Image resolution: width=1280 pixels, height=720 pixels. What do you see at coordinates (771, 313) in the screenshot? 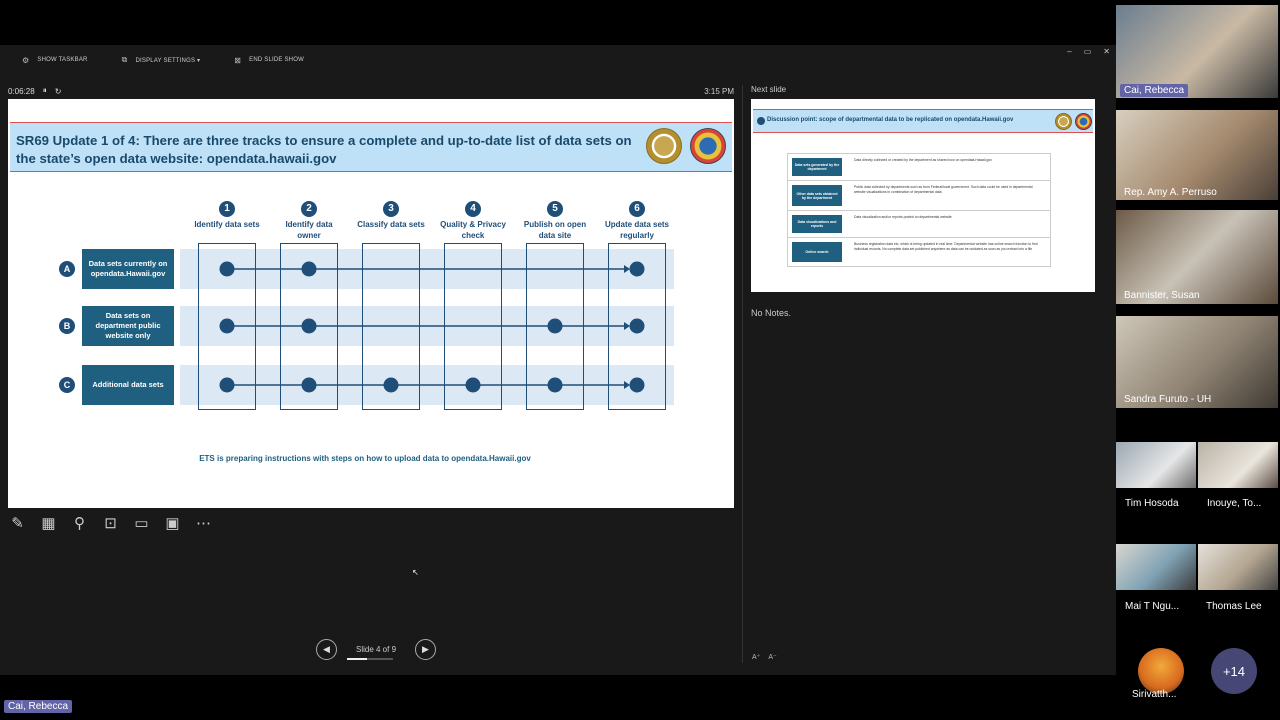
I see `speaker-notes: No Notes.` at bounding box center [771, 313].